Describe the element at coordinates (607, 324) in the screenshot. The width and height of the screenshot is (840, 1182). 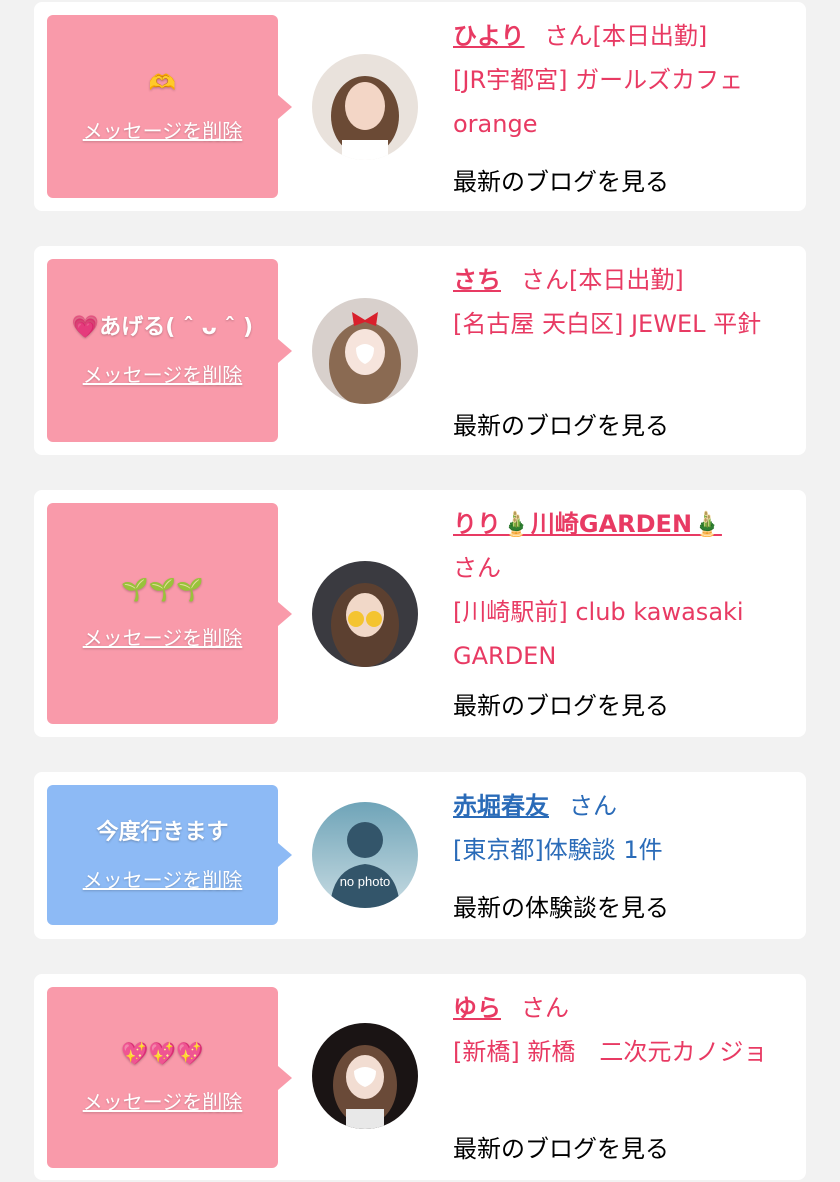
I see `shop-name: [名古屋 天白区] JEWEL 平針` at that location.